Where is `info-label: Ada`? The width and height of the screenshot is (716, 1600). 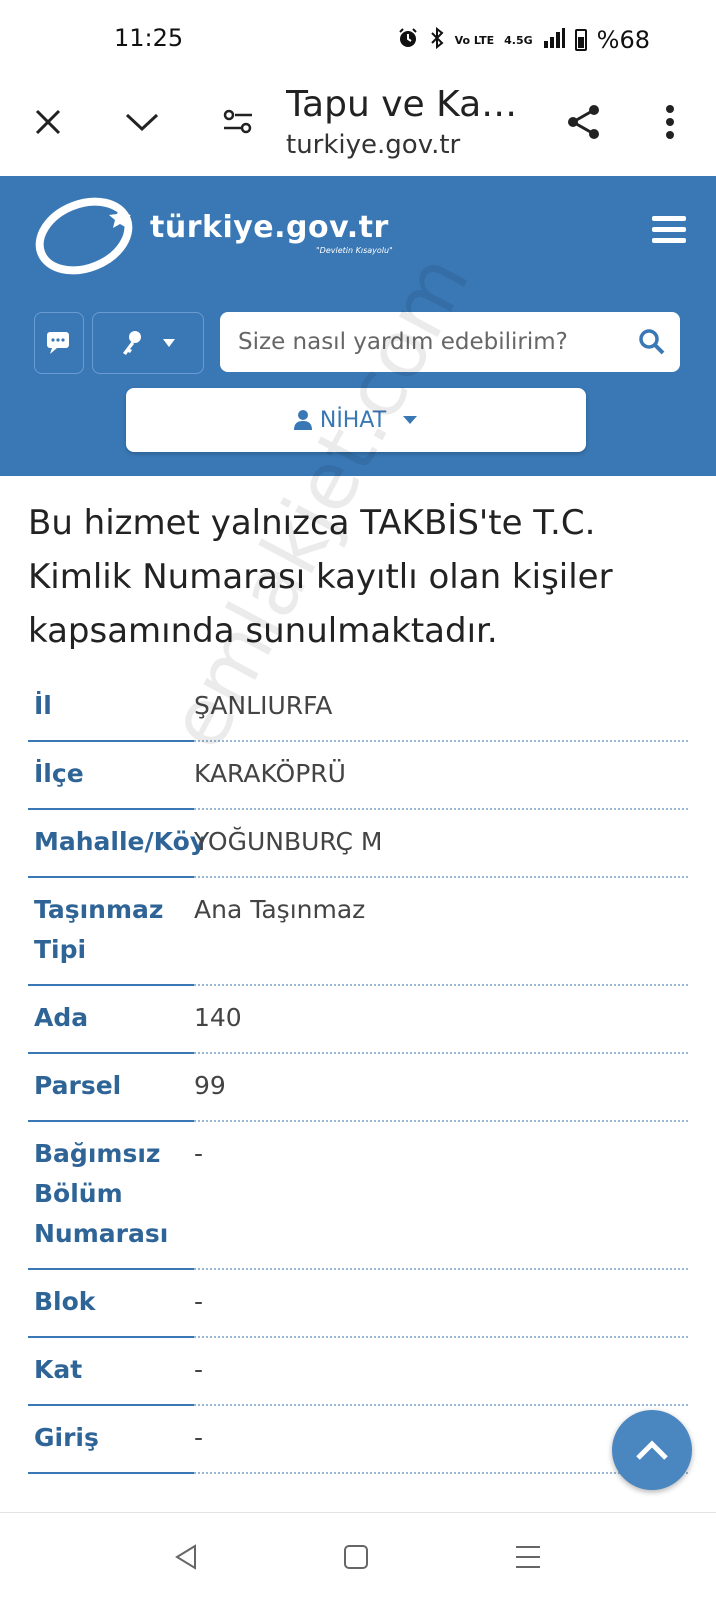 info-label: Ada is located at coordinates (111, 1020).